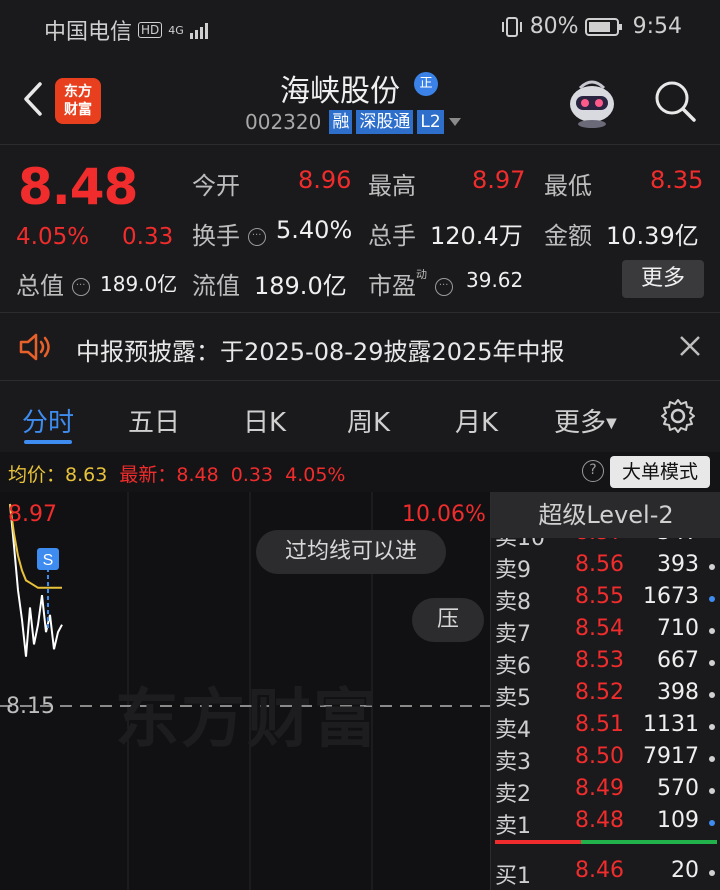  Describe the element at coordinates (652, 236) in the screenshot. I see `amount-value: 10.39亿` at that location.